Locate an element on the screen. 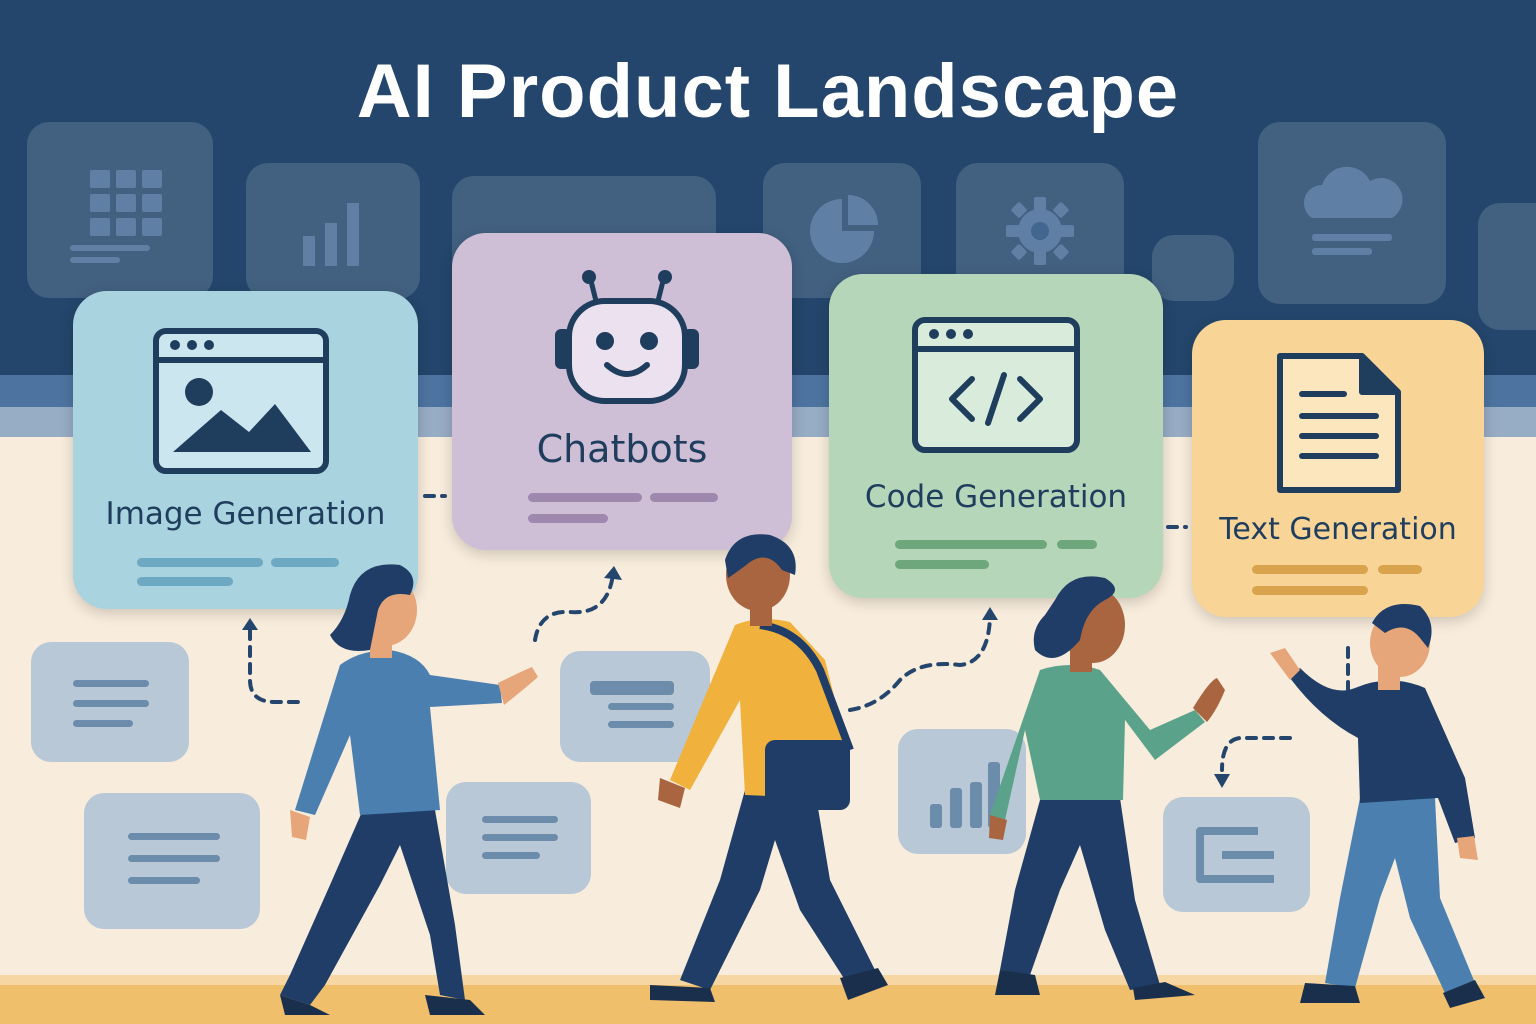 The image size is (1536, 1024). person-man-navy is located at coordinates (1377, 806).